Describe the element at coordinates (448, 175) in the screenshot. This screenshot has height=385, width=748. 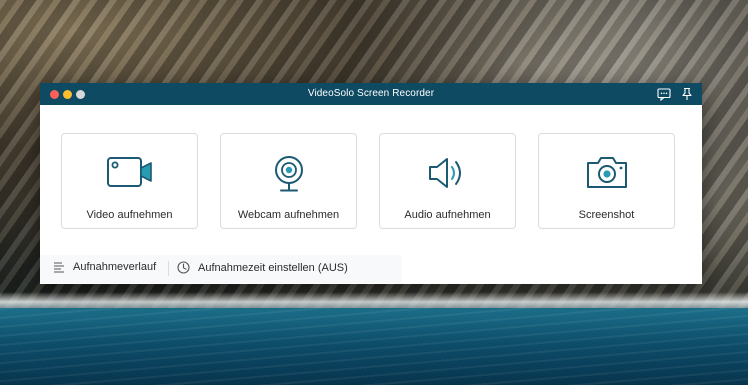
I see `speaker-icon` at that location.